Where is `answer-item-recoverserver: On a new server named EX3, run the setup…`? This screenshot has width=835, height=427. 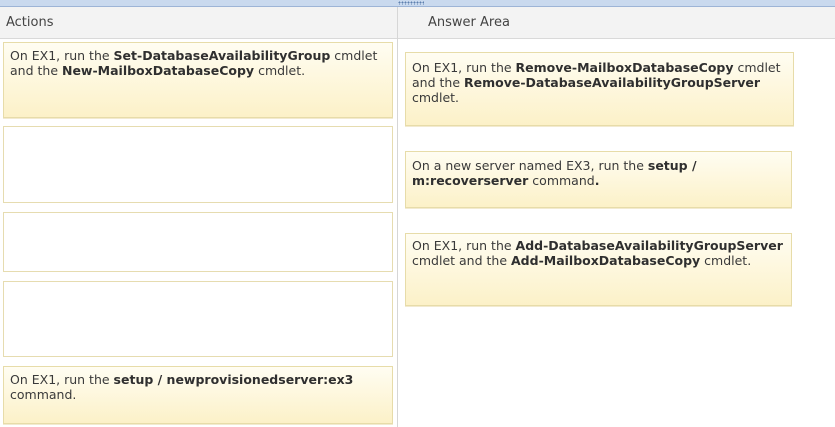 answer-item-recoverserver: On a new server named EX3, run the setup… is located at coordinates (598, 179).